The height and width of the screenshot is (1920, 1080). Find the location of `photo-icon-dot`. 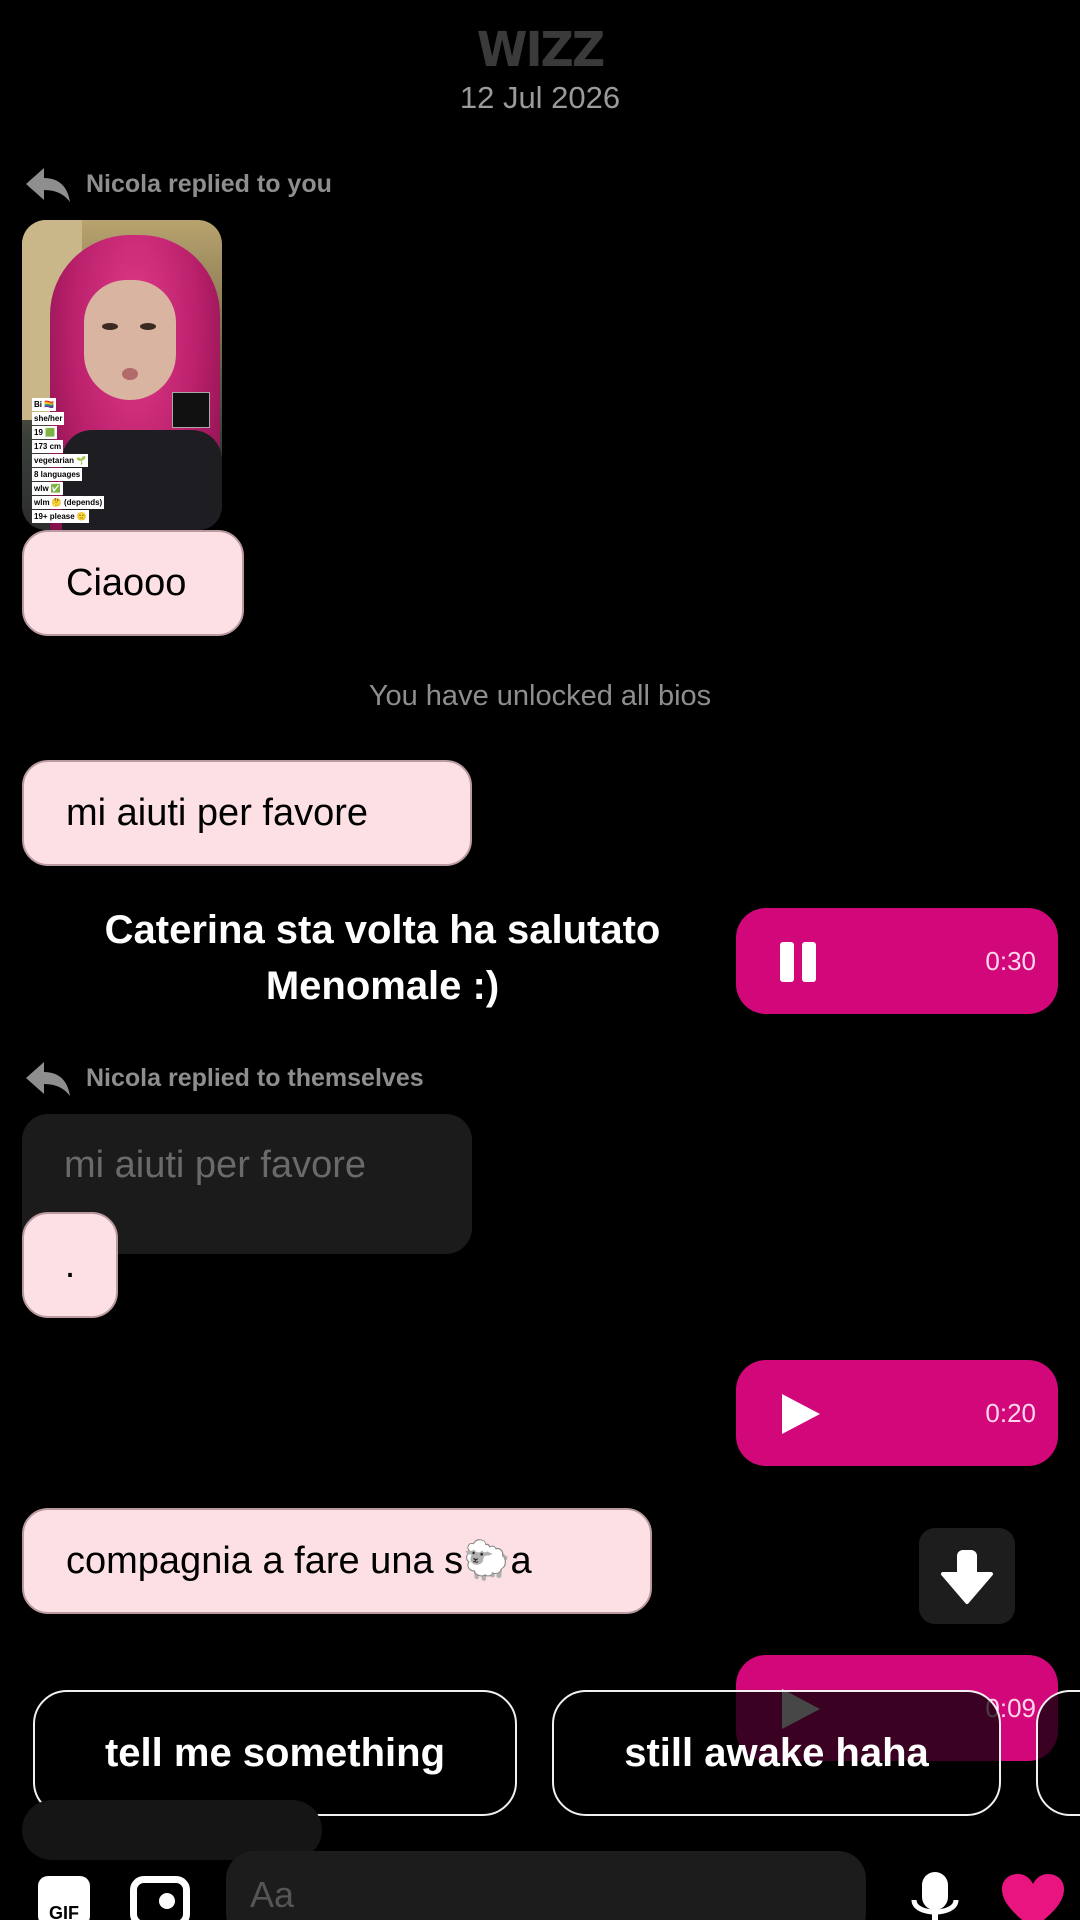

photo-icon-dot is located at coordinates (167, 1901).